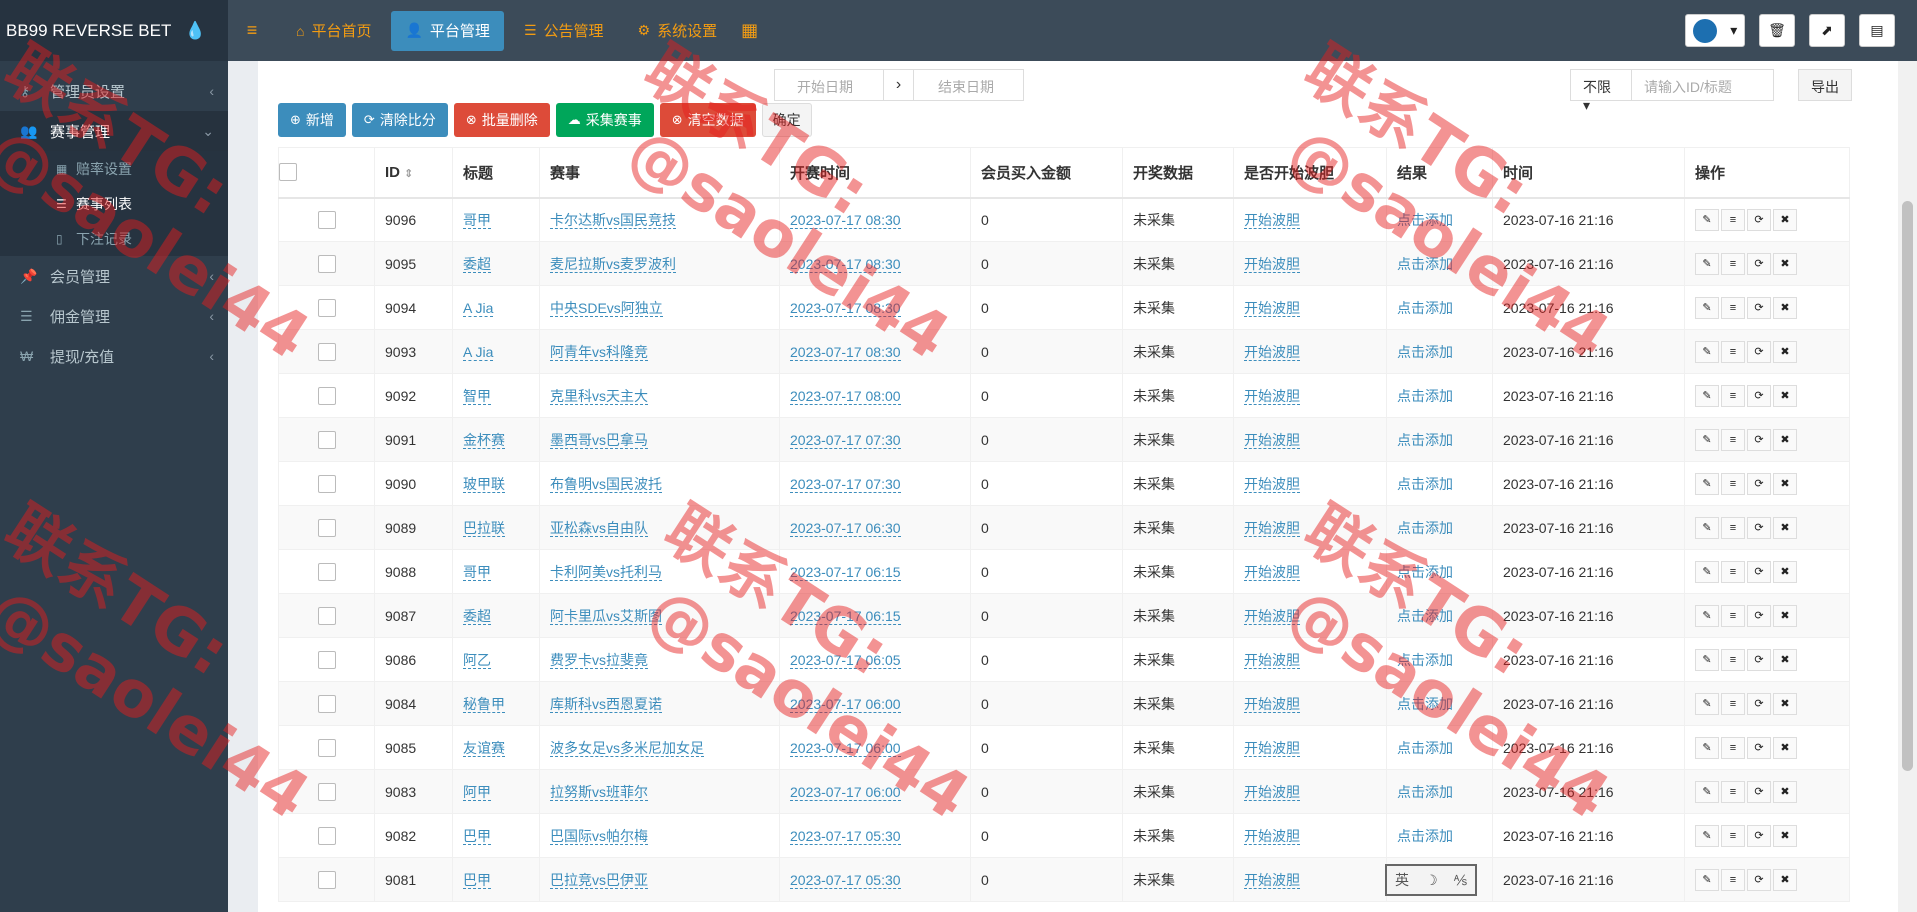 The image size is (1917, 912). Describe the element at coordinates (845, 880) in the screenshot. I see `start-time-editable: 2023-07-17 05:30` at that location.